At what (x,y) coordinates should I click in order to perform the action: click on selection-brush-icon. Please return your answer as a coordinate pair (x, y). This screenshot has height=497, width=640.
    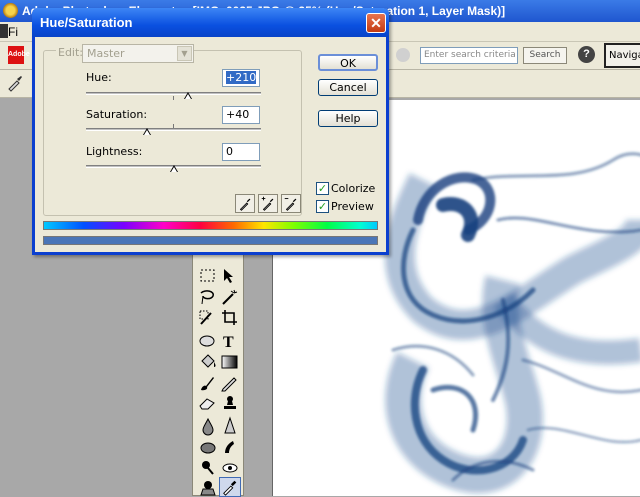
    Looking at the image, I should click on (208, 318).